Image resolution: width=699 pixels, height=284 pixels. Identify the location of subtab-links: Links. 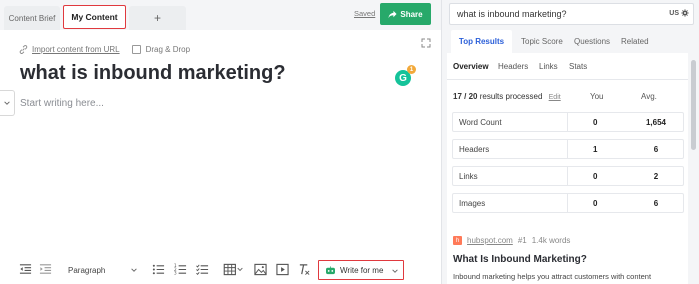
(548, 66).